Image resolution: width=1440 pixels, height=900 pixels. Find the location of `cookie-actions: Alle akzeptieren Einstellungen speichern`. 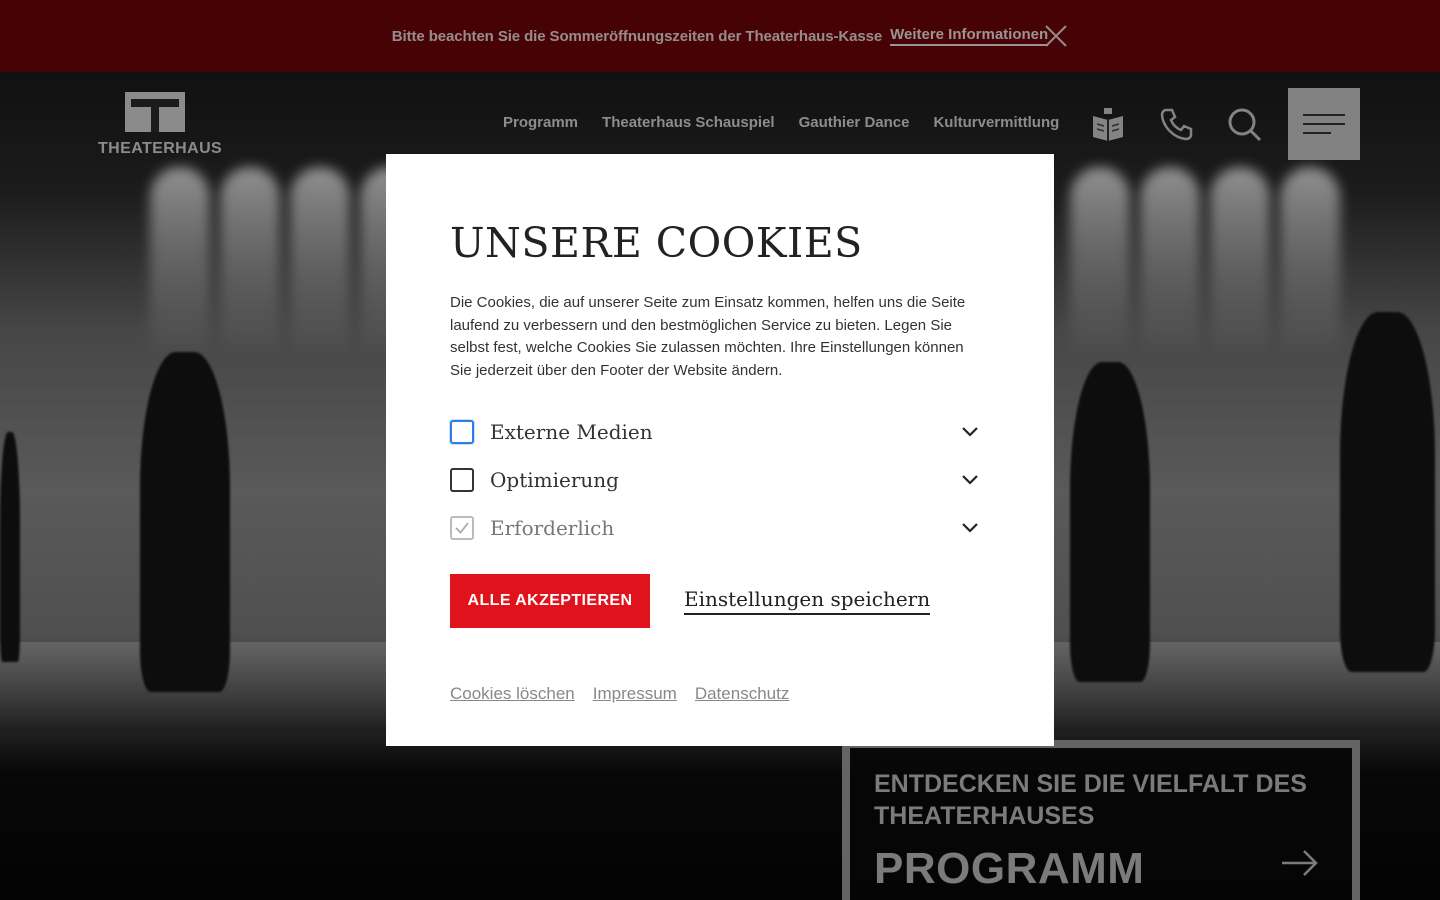

cookie-actions: Alle akzeptieren Einstellungen speichern is located at coordinates (720, 601).